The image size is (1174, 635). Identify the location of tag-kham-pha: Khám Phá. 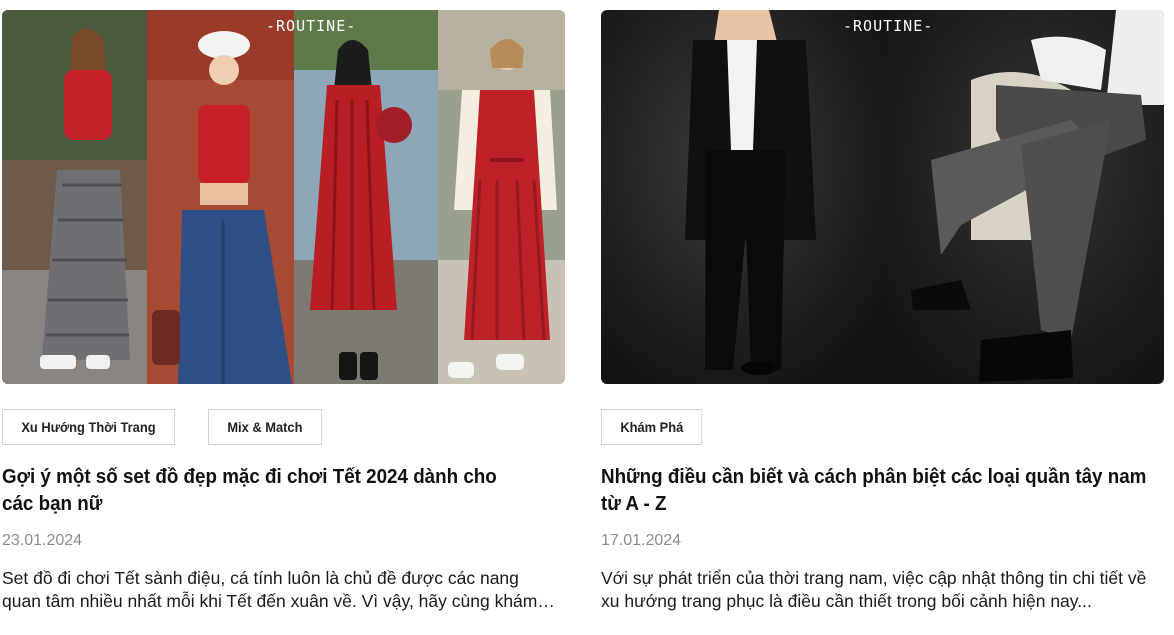
(652, 427).